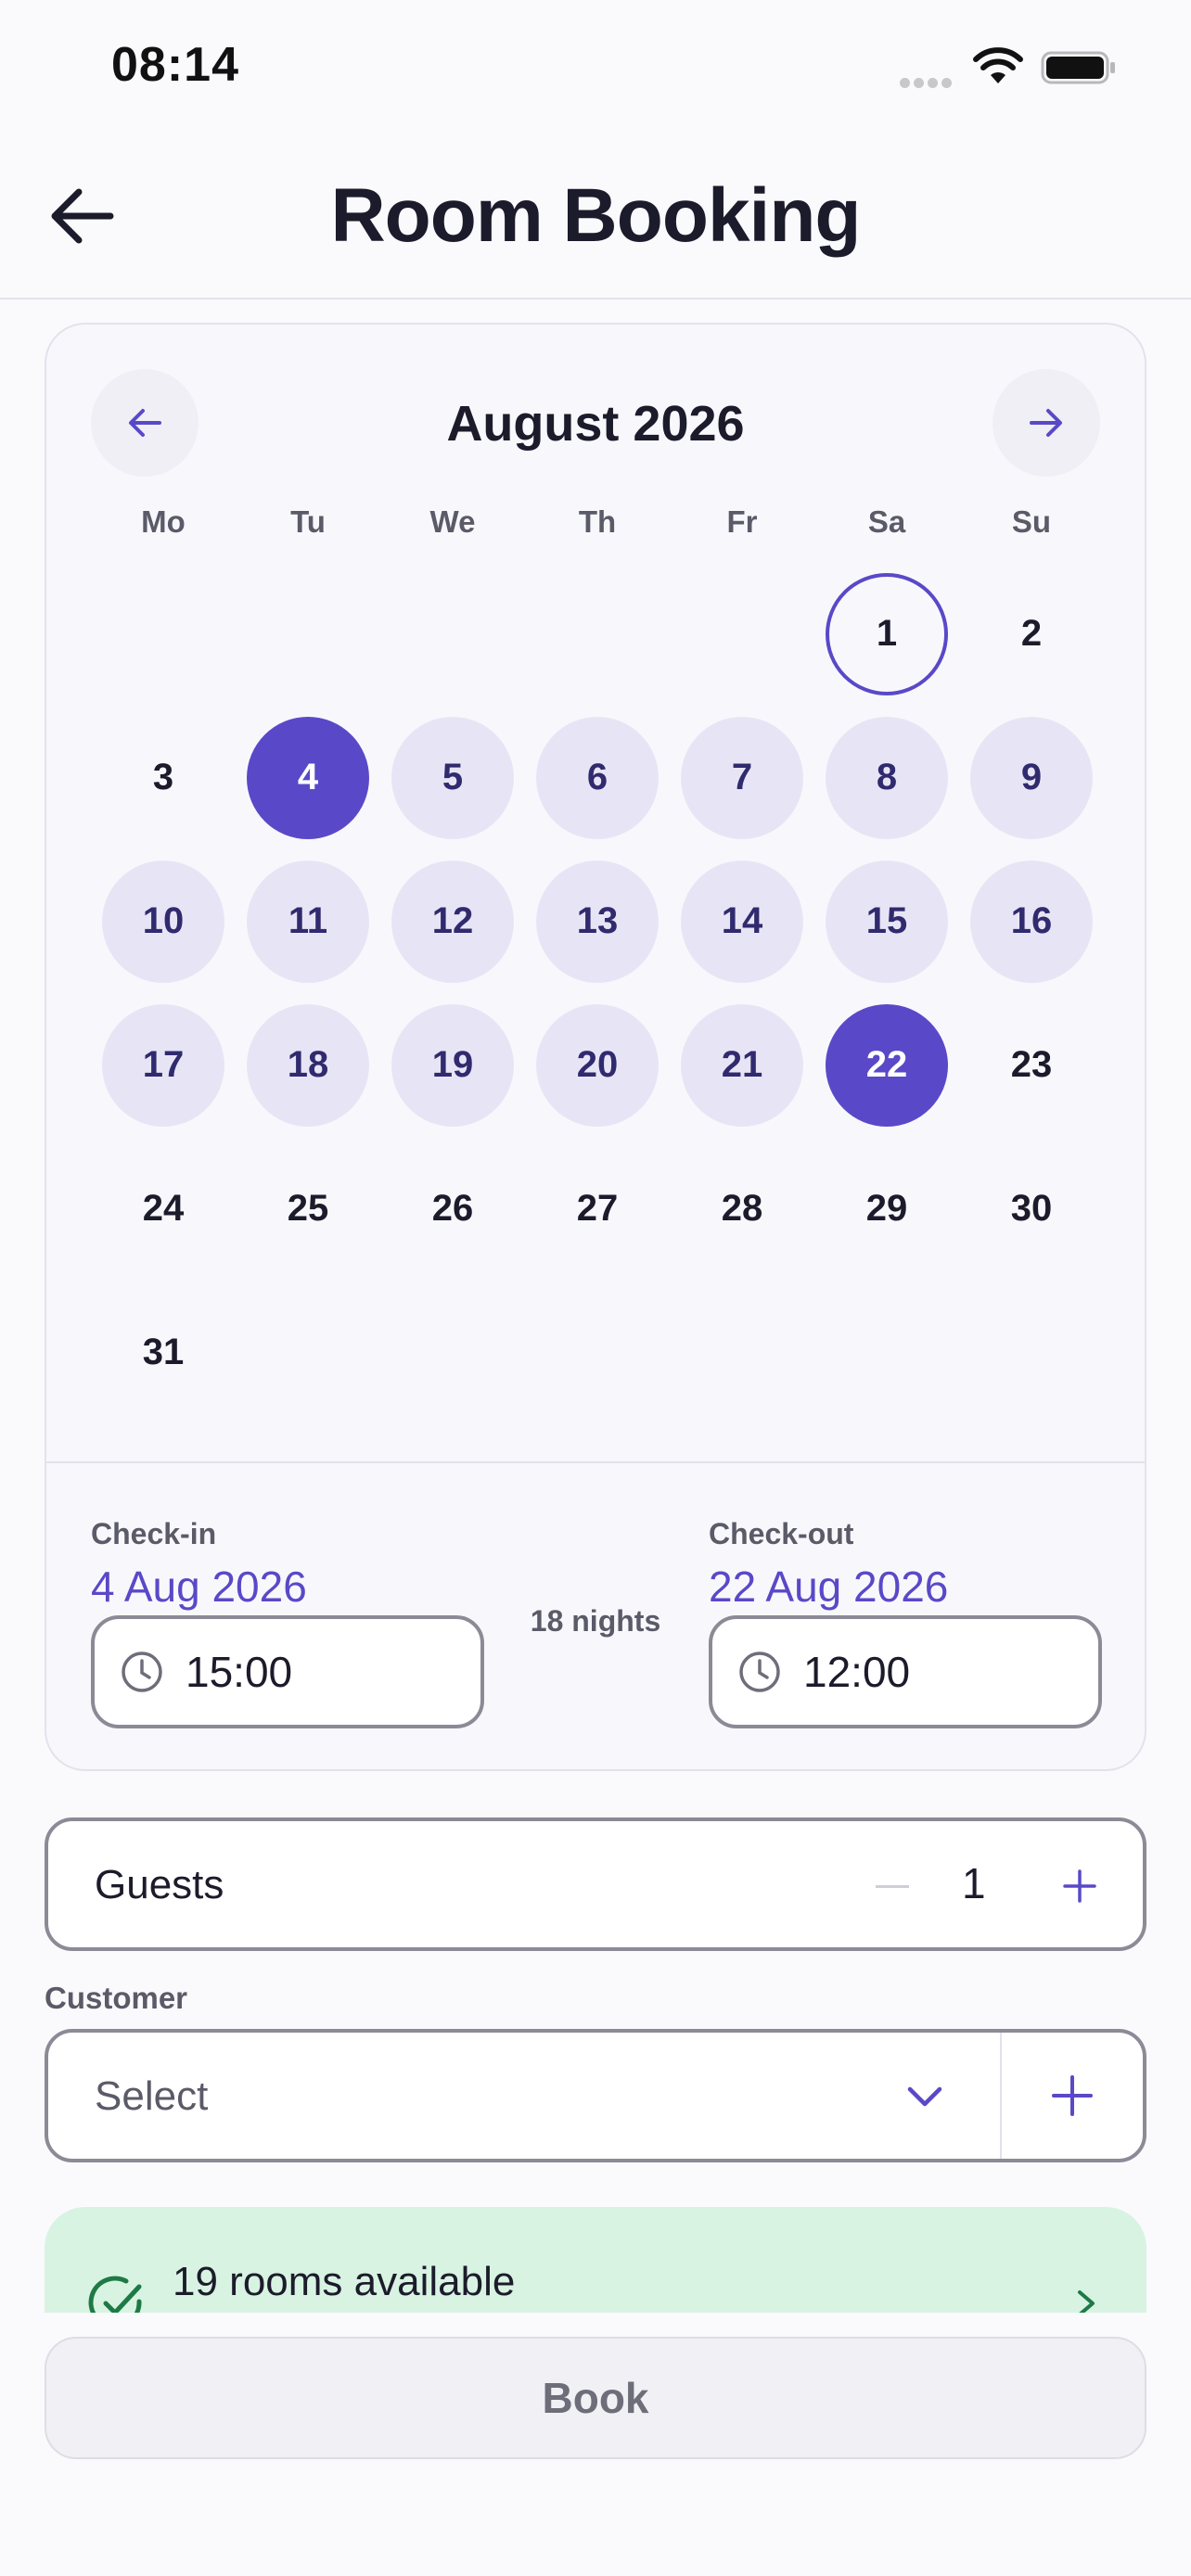 This screenshot has height=2576, width=1191. I want to click on calendar-day-number: 10, so click(163, 921).